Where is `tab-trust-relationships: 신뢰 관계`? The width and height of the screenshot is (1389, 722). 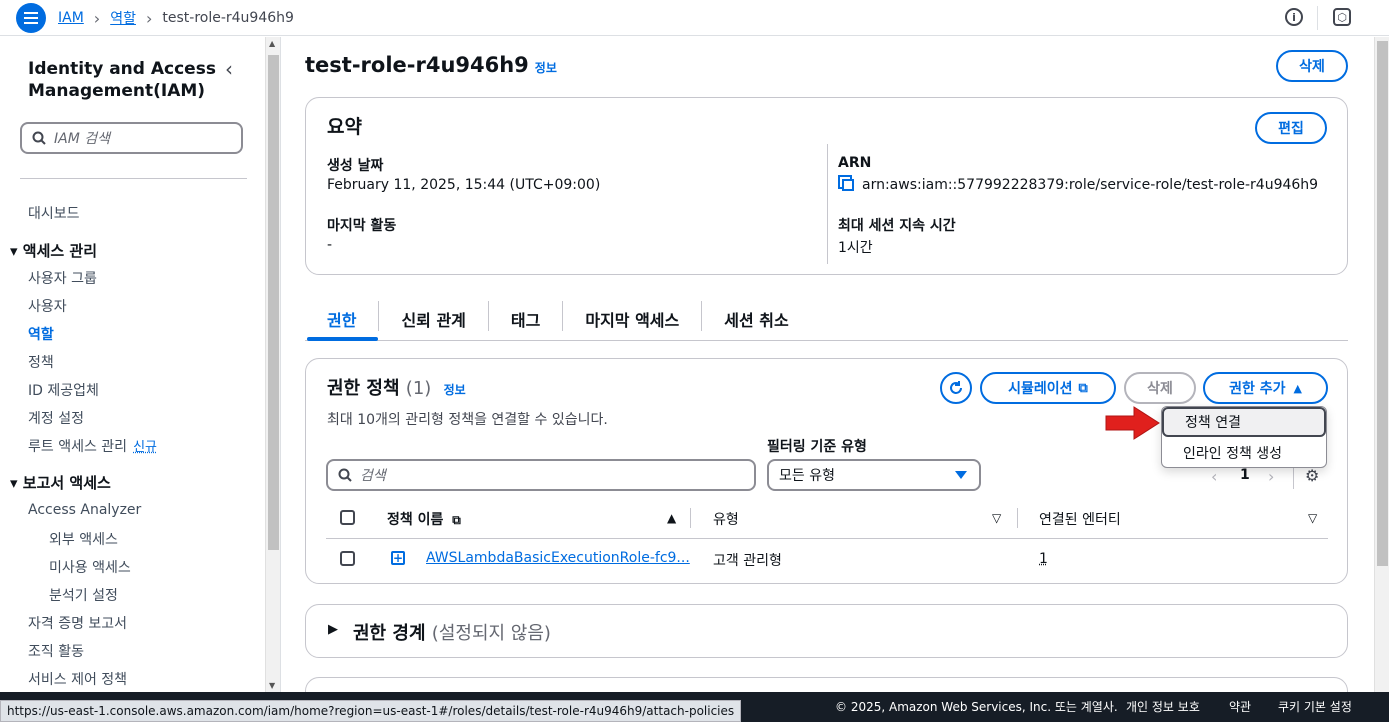
tab-trust-relationships: 신뢰 관계 is located at coordinates (434, 316).